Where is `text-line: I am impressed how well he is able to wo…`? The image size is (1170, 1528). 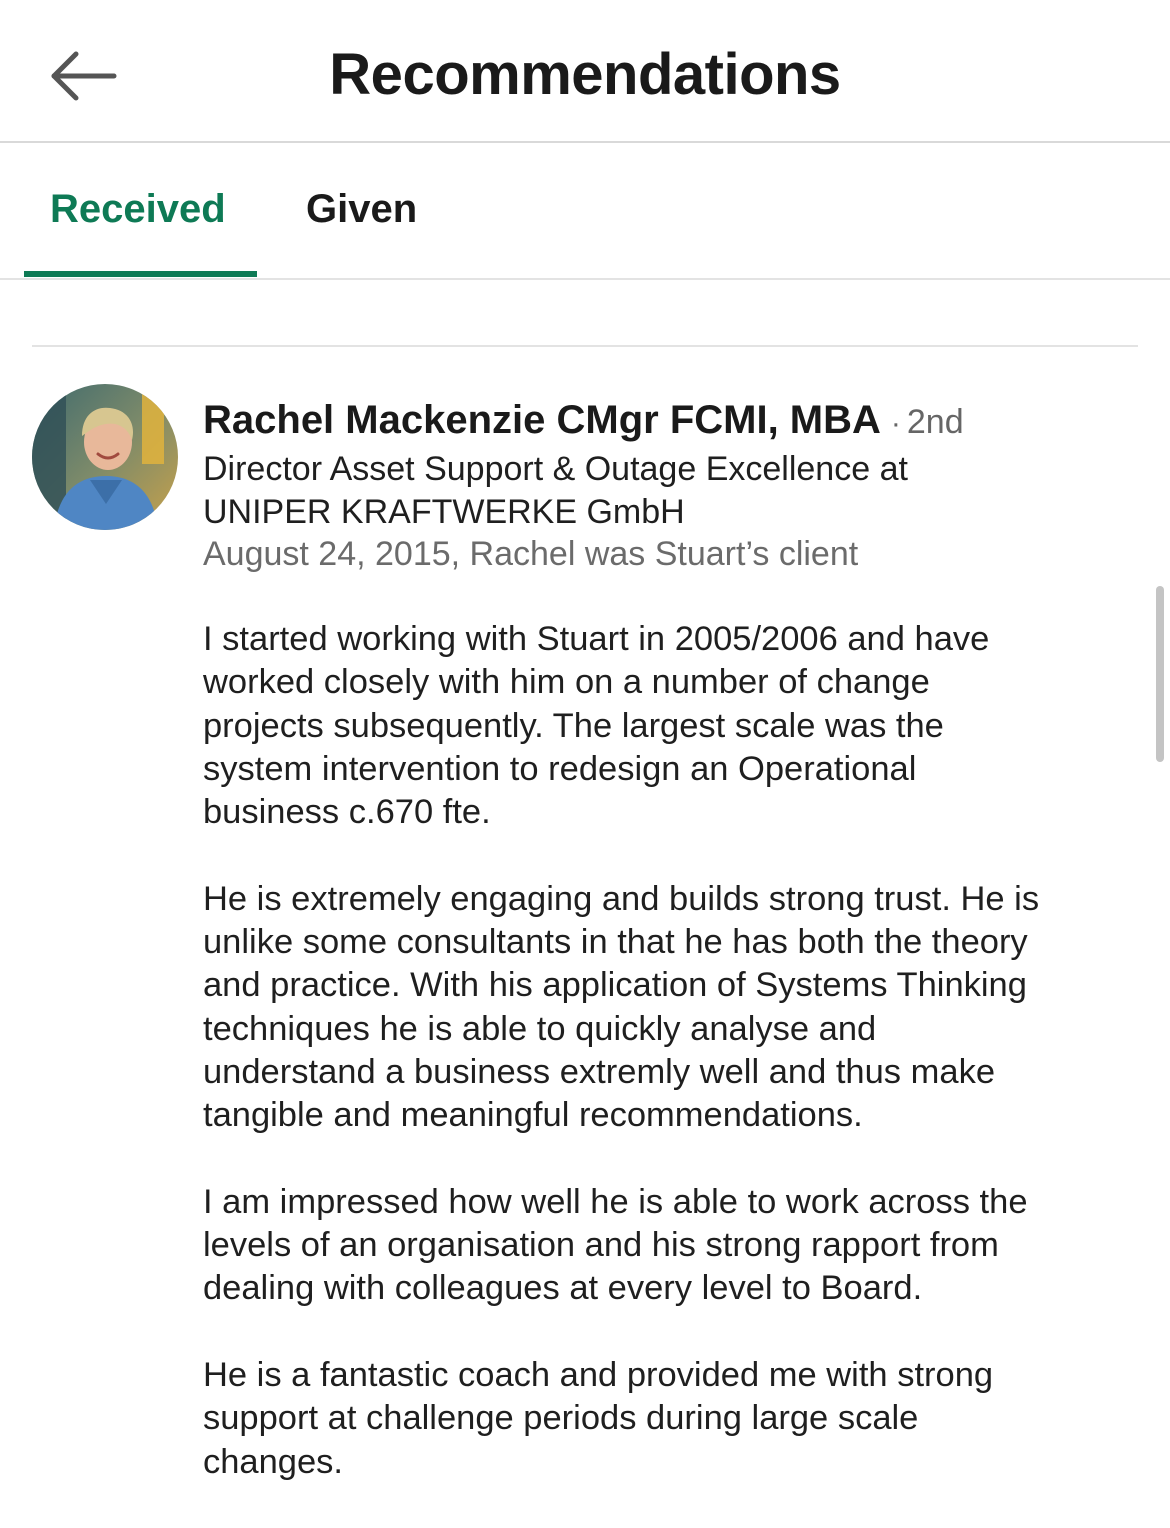
text-line: I am impressed how well he is able to wo… is located at coordinates (615, 1201).